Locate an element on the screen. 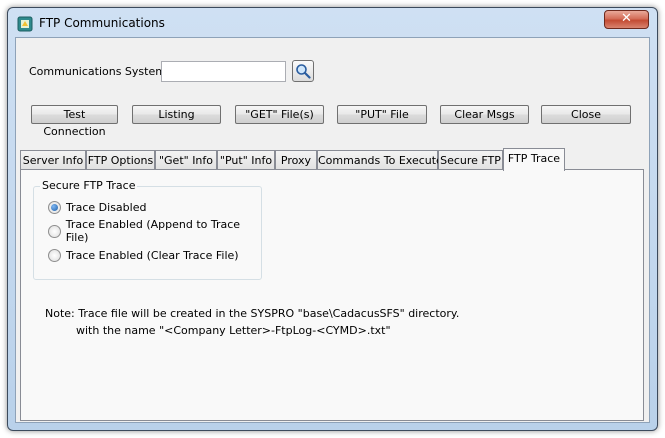  communications-system-input is located at coordinates (223, 71).